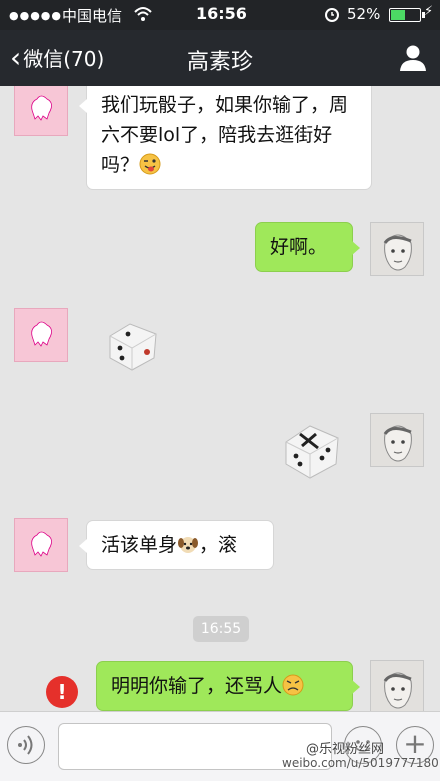  I want to click on message-bubble: 活该单身 ，滚, so click(176, 545).